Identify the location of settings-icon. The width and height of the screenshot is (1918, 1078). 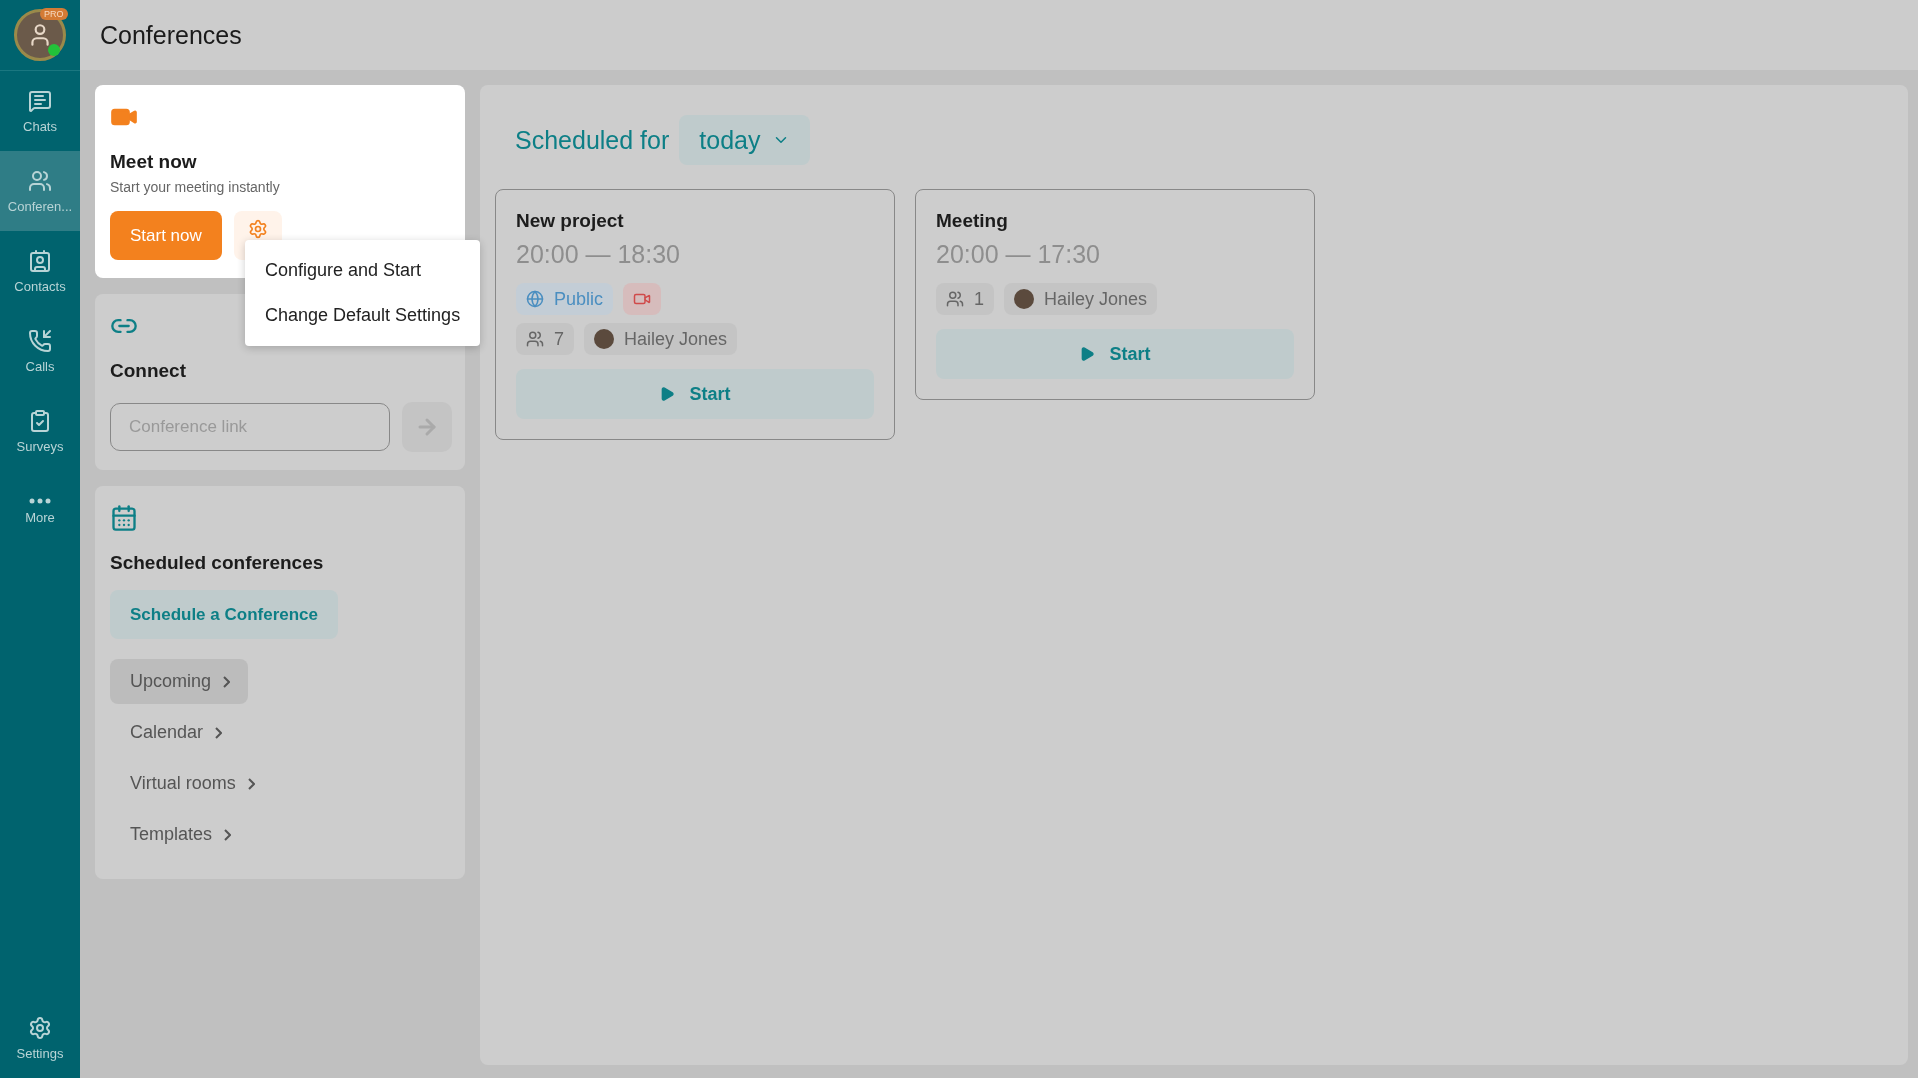
(40, 1027).